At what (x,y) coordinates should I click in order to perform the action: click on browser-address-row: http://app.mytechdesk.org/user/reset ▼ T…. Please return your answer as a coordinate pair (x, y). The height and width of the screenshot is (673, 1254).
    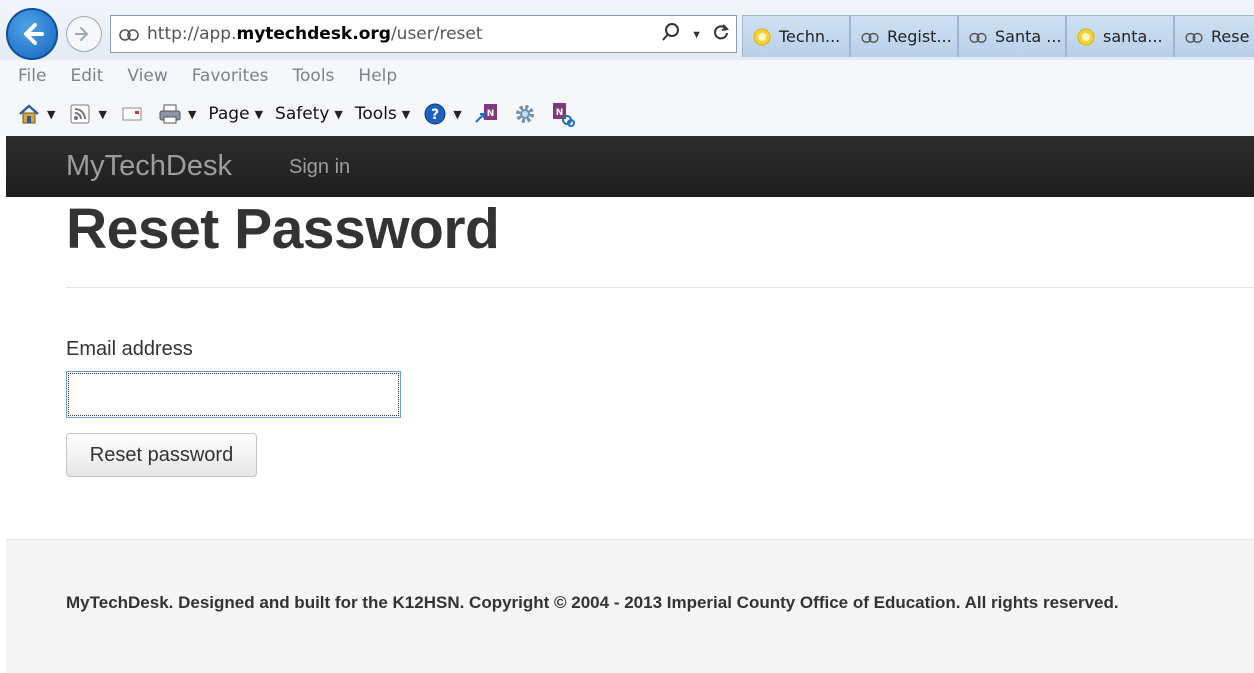
    Looking at the image, I should click on (627, 30).